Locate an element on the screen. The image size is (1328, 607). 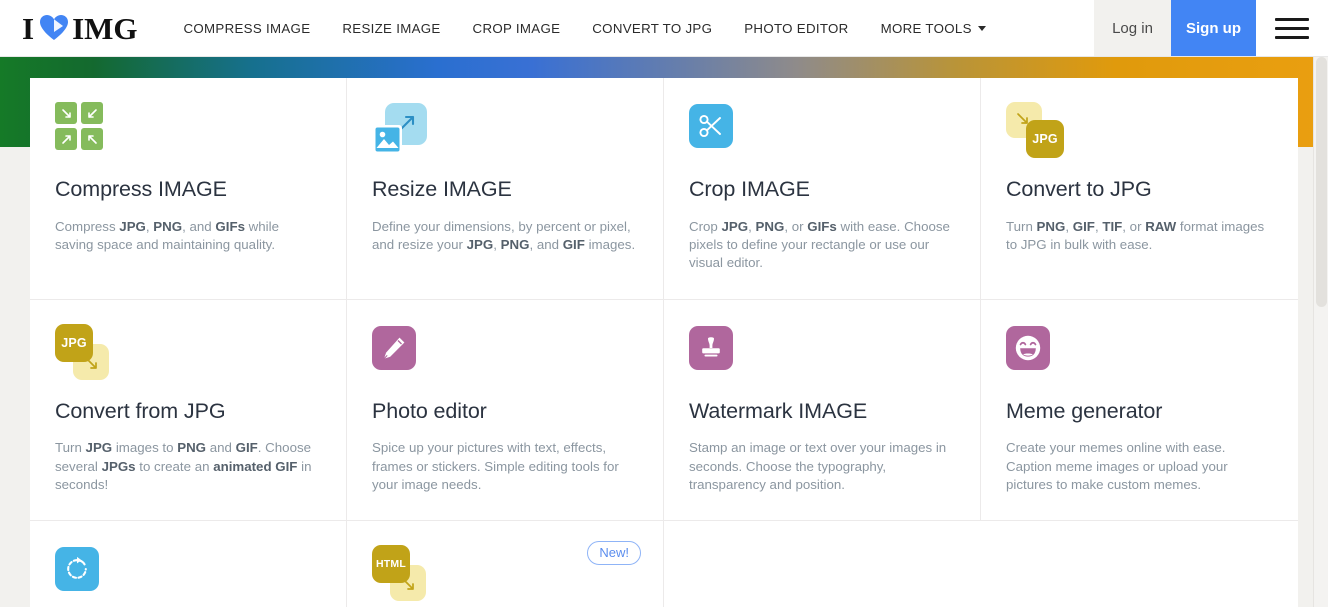
logo-text: I IMG is located at coordinates (80, 28).